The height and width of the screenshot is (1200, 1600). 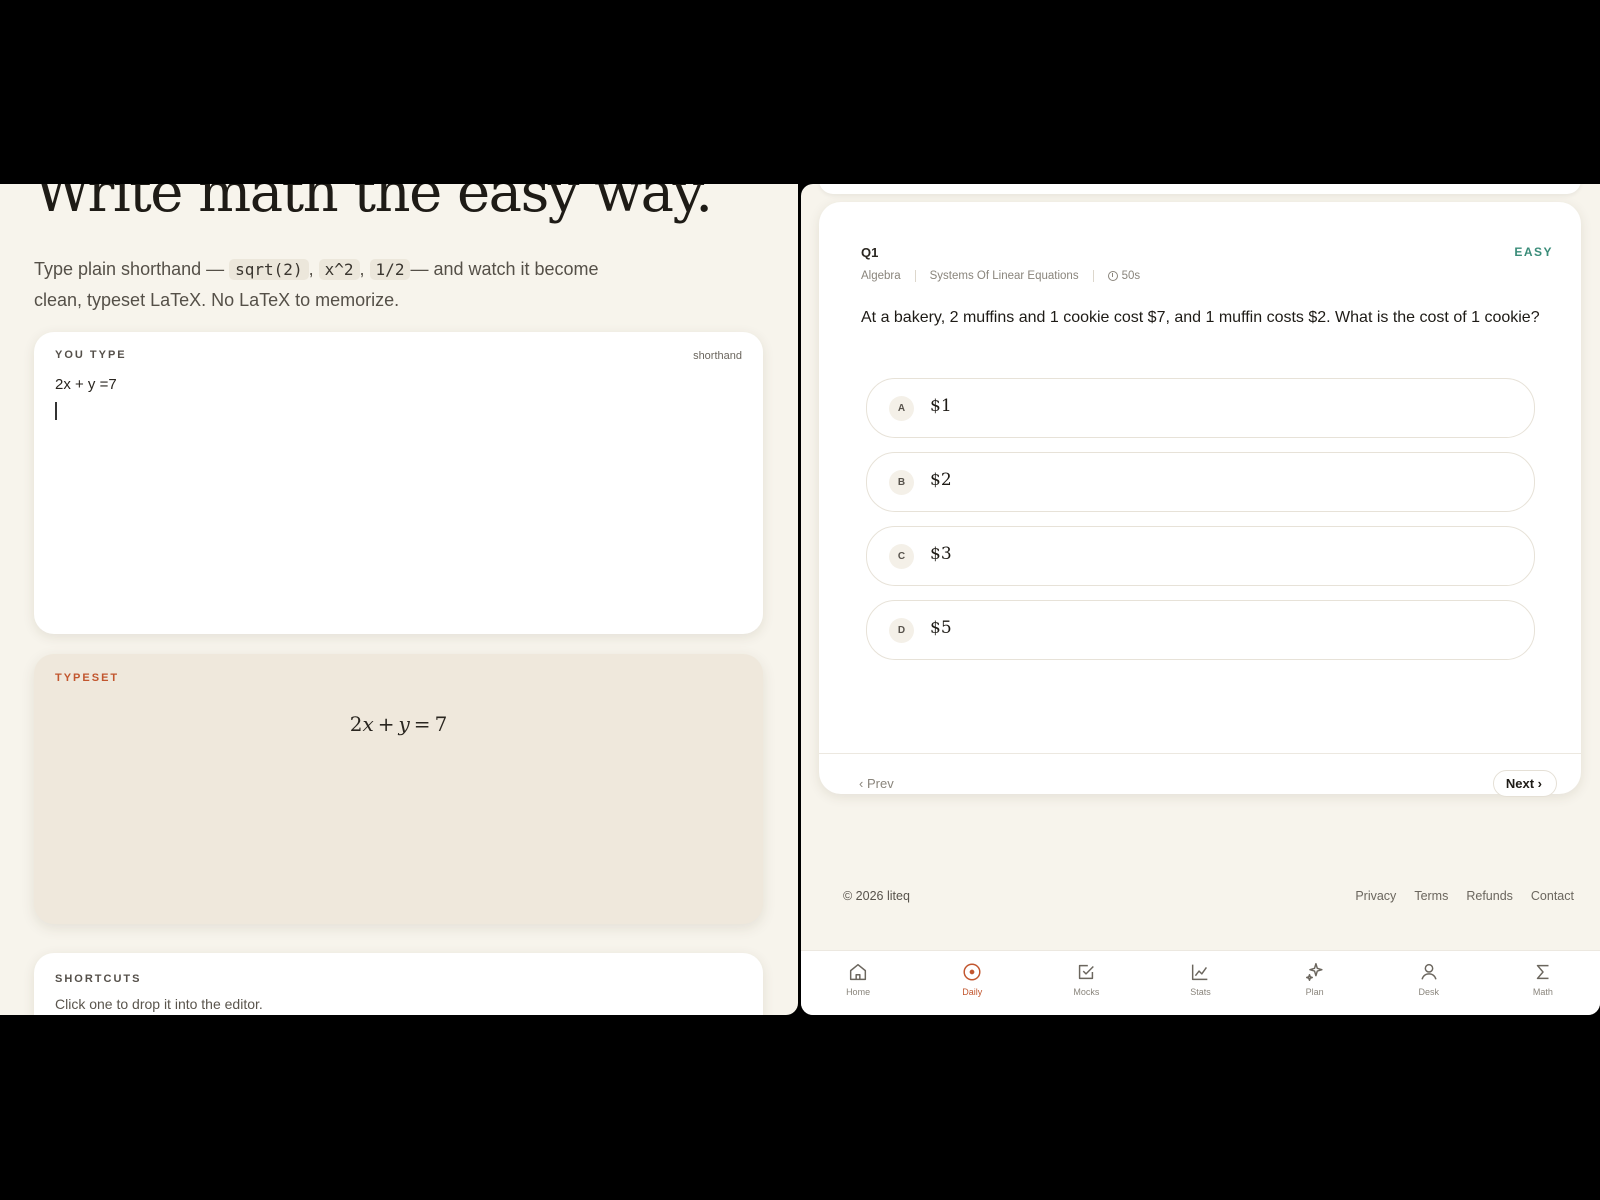 I want to click on subtitle-text: Type plain shorthand —, so click(x=129, y=269).